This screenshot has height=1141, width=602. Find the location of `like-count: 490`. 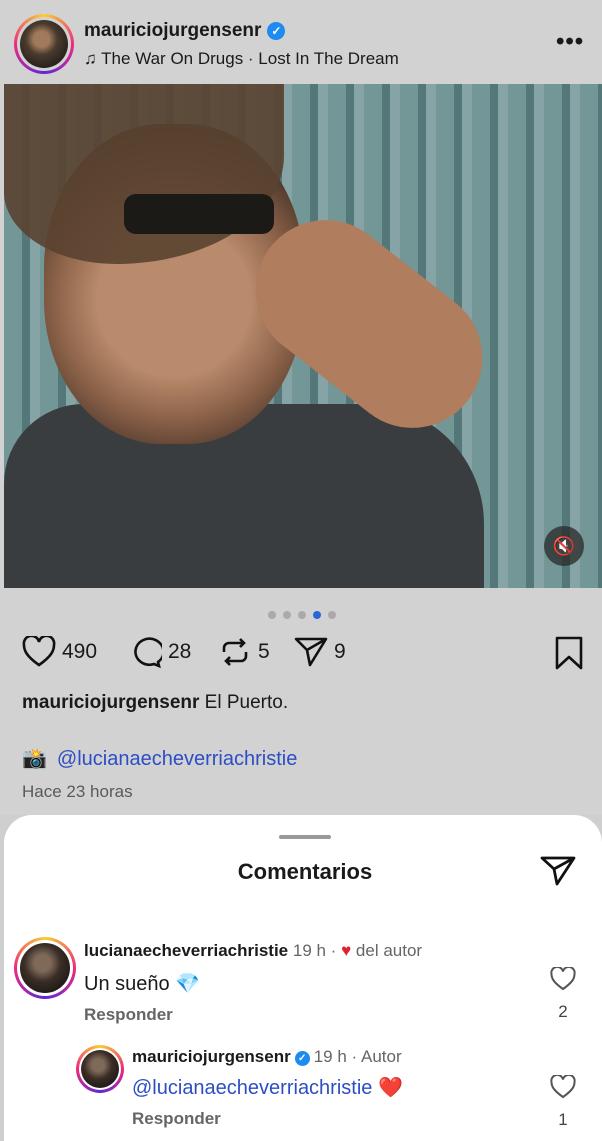

like-count: 490 is located at coordinates (80, 651).